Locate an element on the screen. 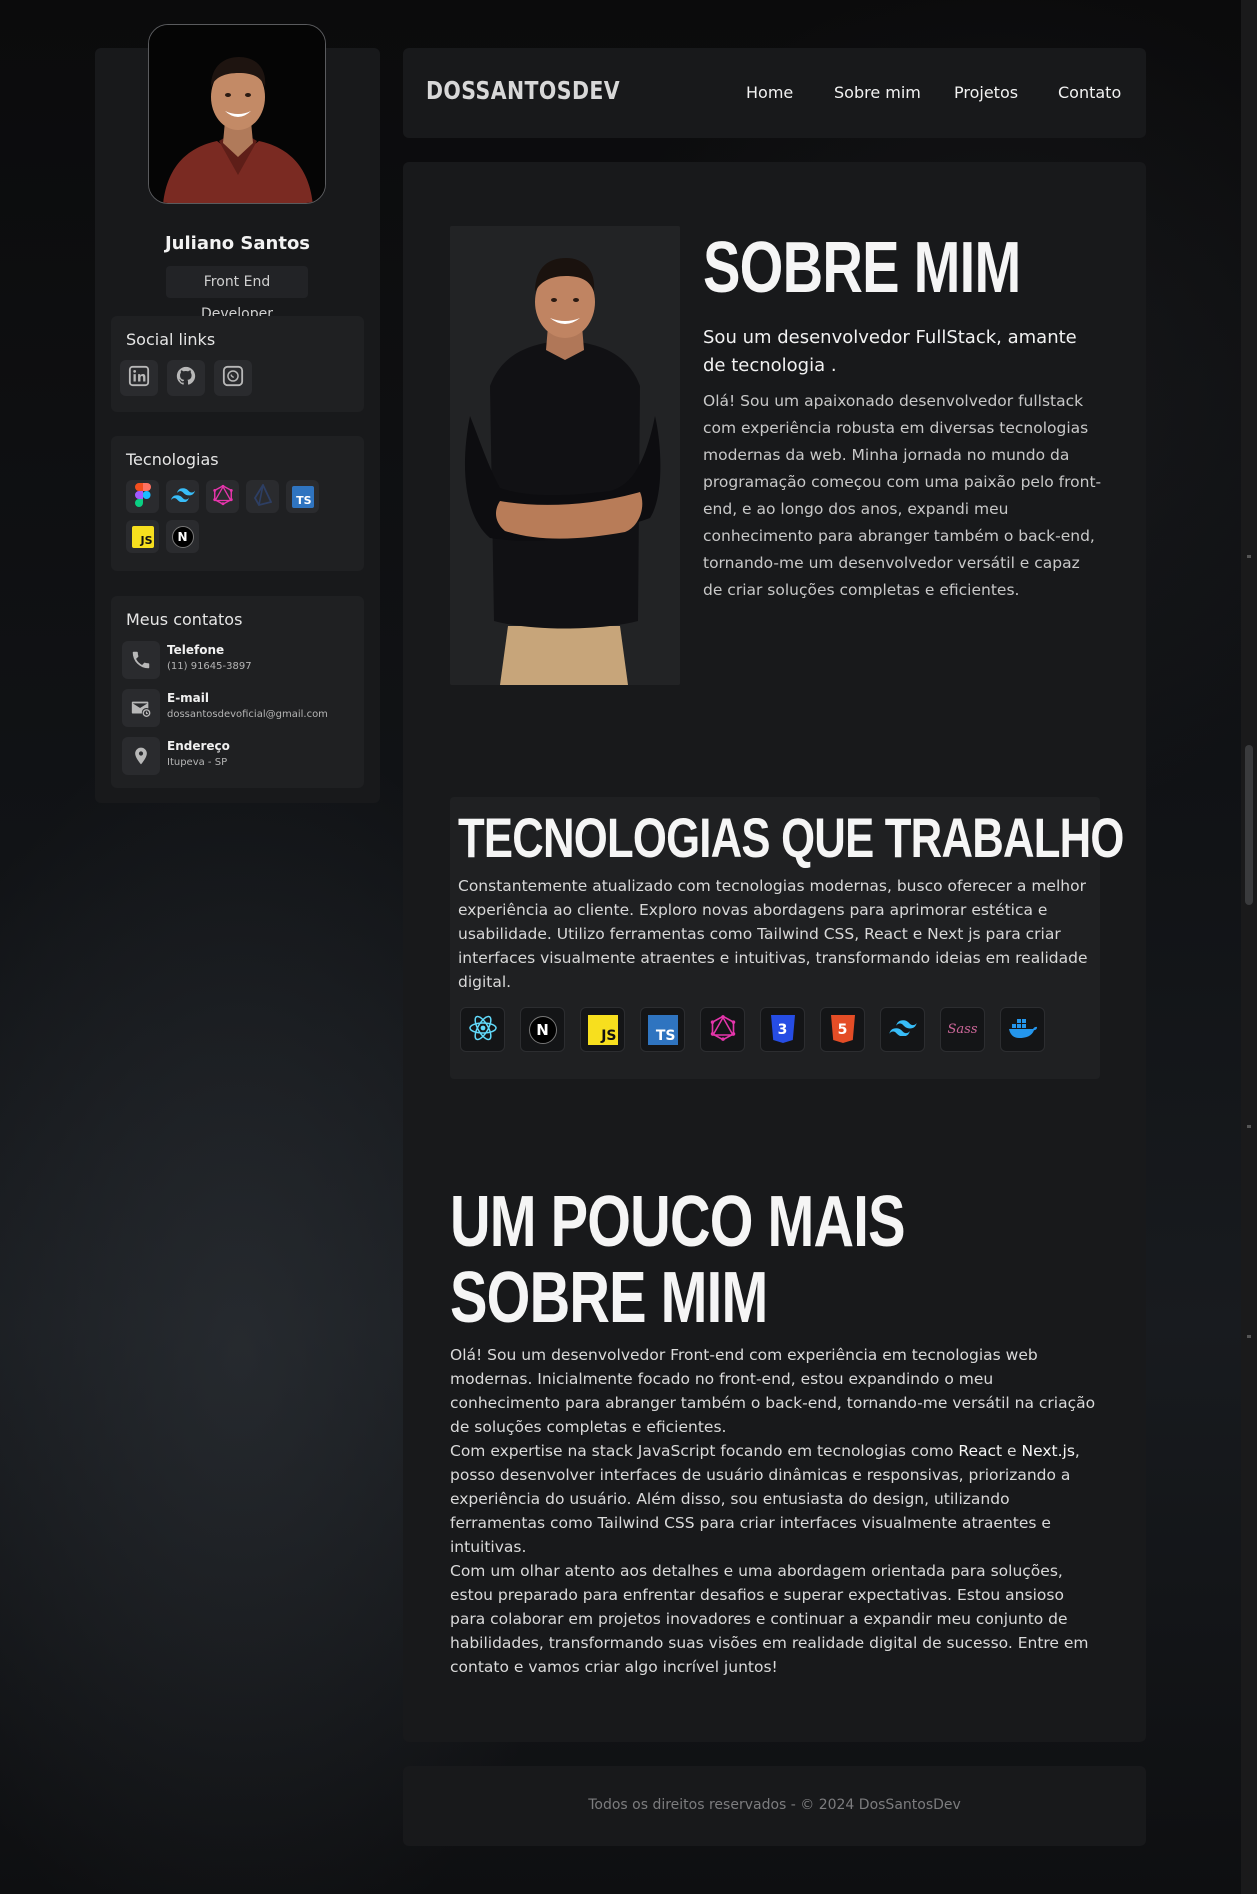 Image resolution: width=1257 pixels, height=1894 pixels. nav-home: Home is located at coordinates (769, 92).